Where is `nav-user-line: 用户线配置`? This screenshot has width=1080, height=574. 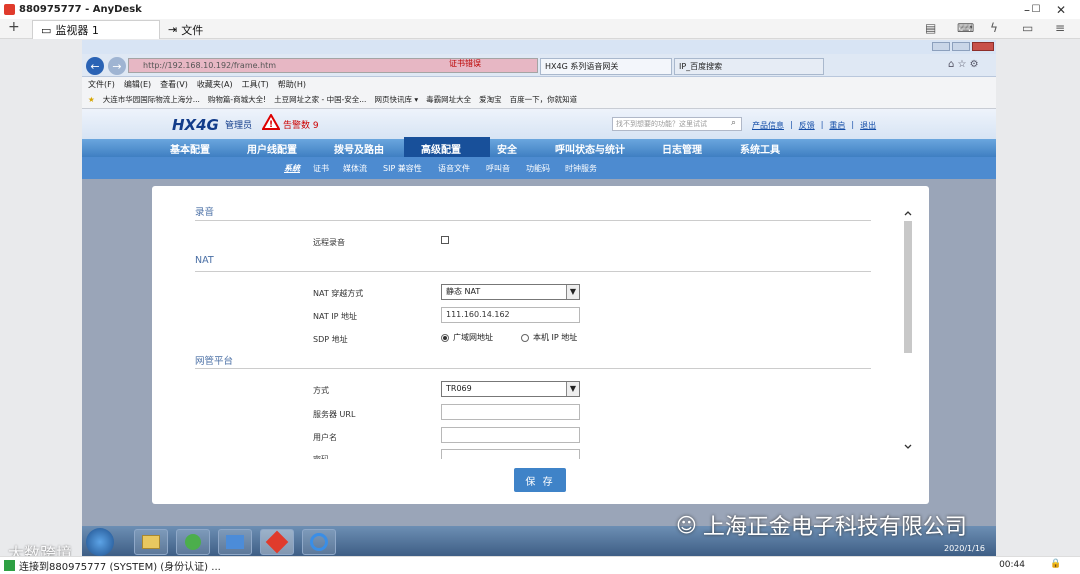 nav-user-line: 用户线配置 is located at coordinates (272, 148).